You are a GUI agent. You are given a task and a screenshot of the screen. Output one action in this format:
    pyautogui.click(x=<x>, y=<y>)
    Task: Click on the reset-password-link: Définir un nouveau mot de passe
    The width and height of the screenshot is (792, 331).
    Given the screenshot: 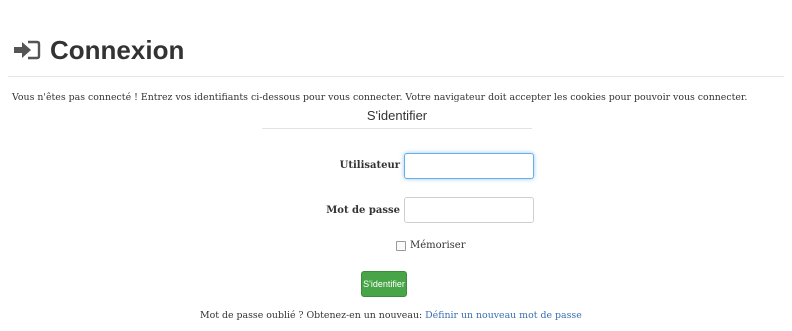 What is the action you would take?
    pyautogui.click(x=503, y=315)
    